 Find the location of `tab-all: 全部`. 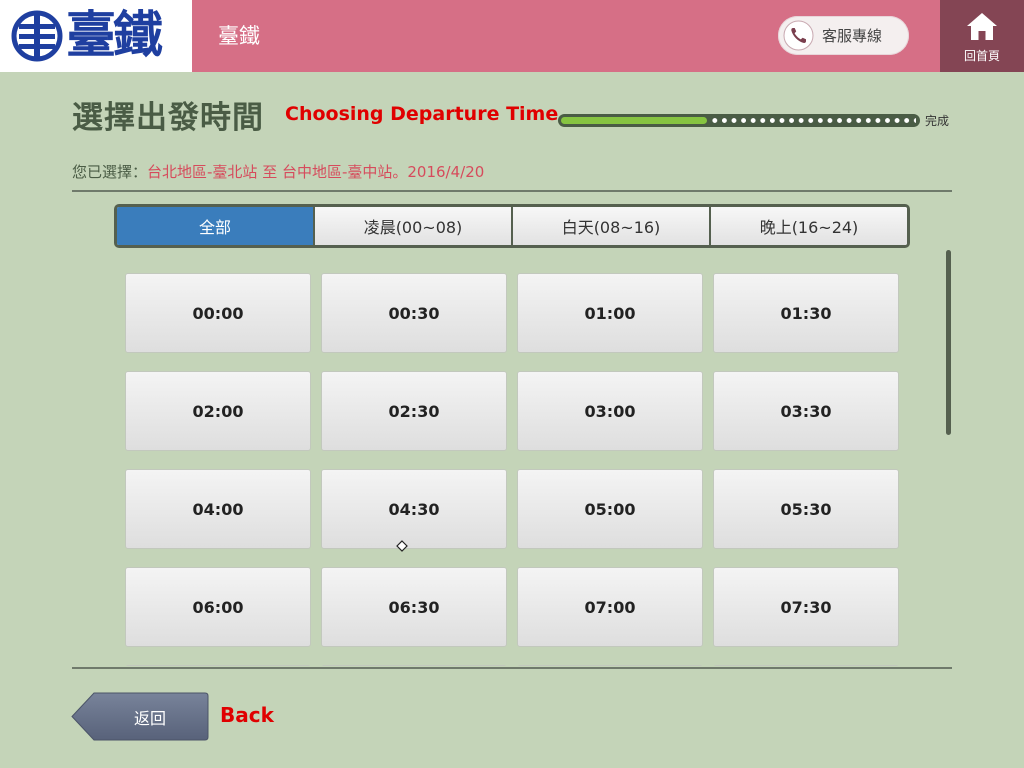

tab-all: 全部 is located at coordinates (215, 226).